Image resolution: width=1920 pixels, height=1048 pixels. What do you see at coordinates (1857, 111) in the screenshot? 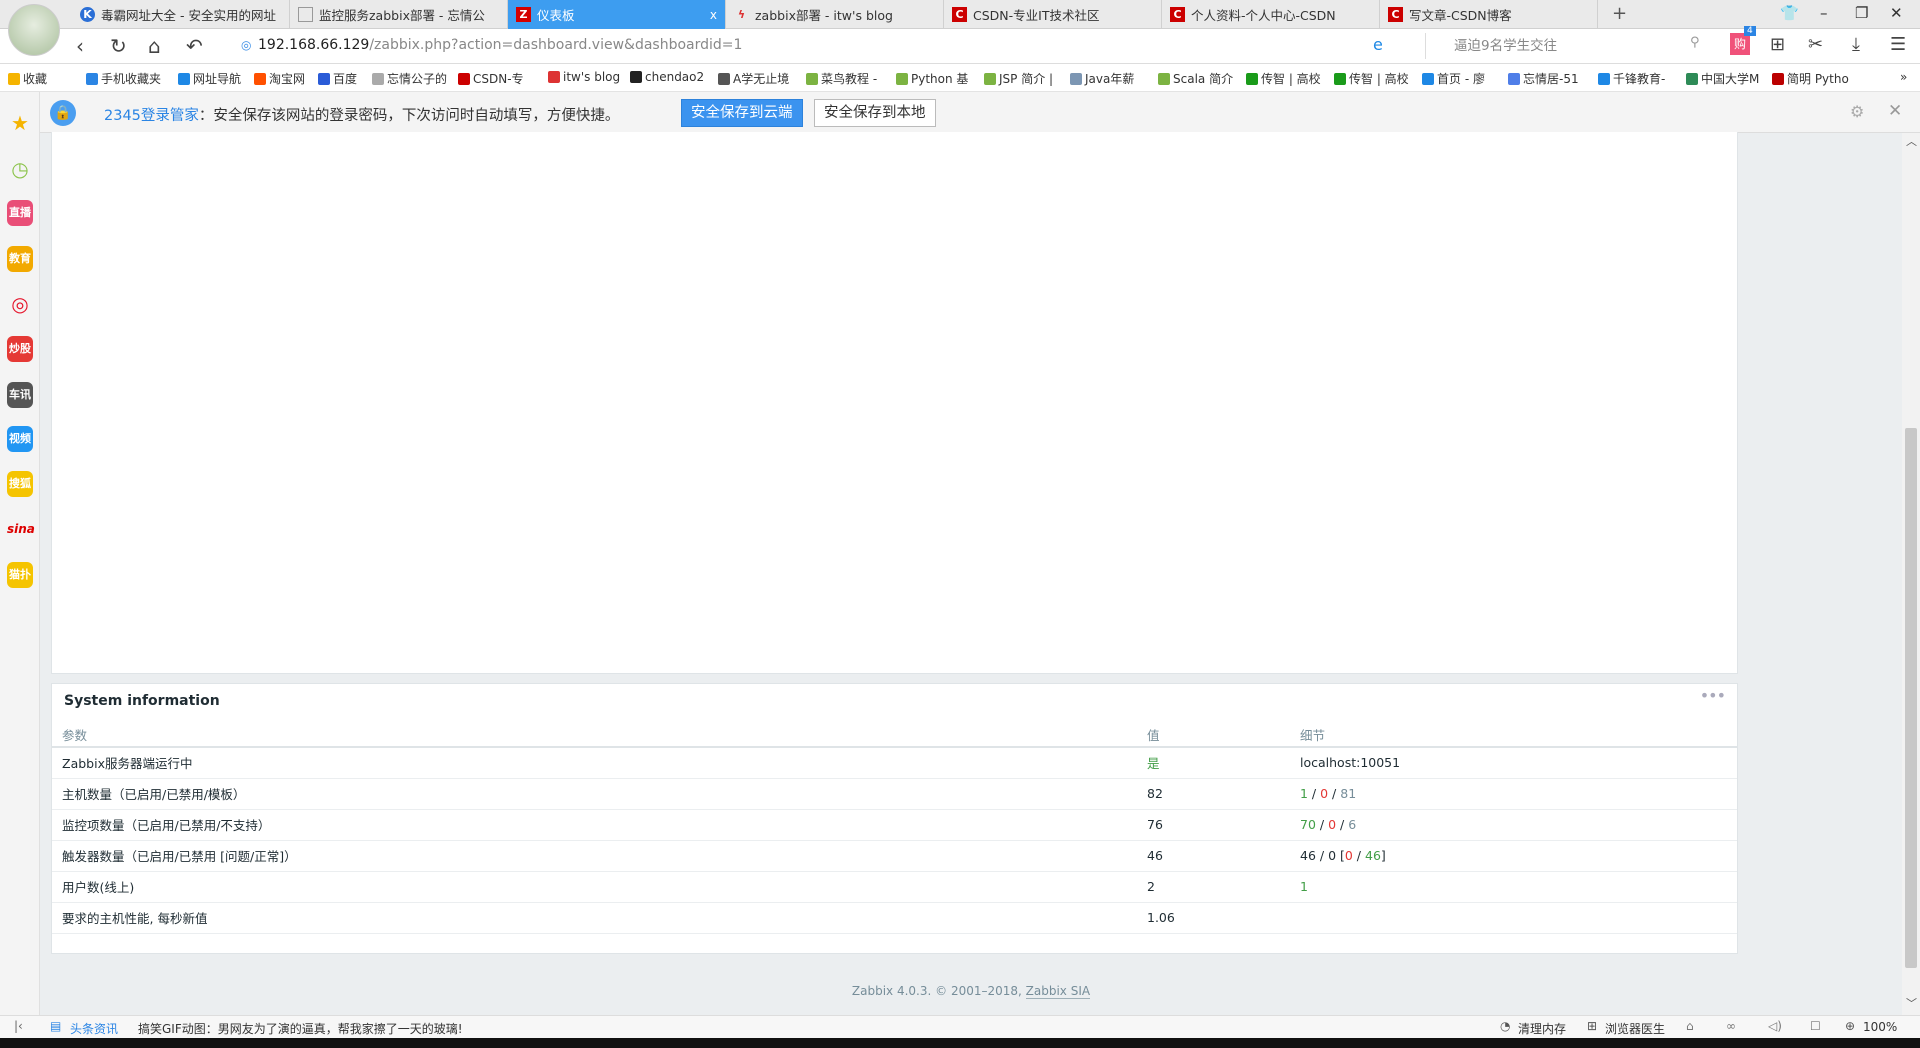
I see `gear-icon: ⚙` at bounding box center [1857, 111].